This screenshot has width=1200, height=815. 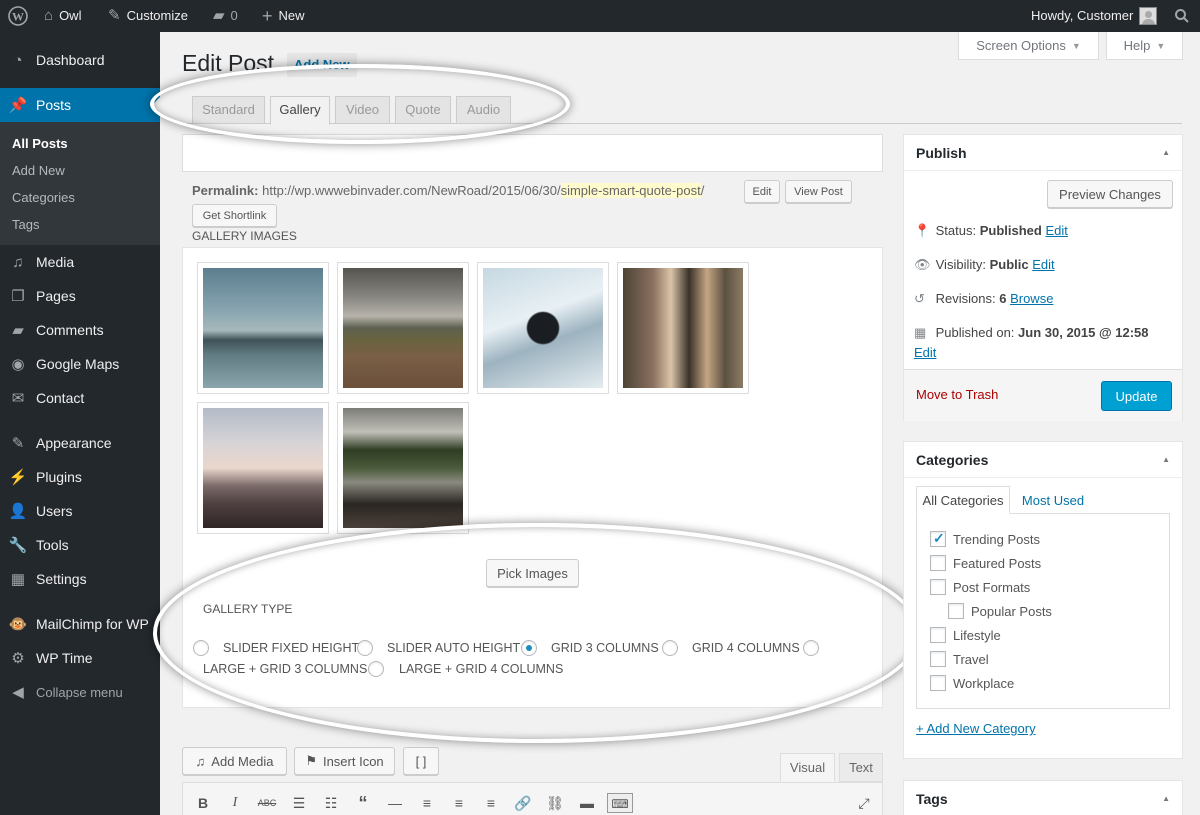 What do you see at coordinates (80, 692) in the screenshot?
I see `collapse-menu-button: ◀ Collapse menu` at bounding box center [80, 692].